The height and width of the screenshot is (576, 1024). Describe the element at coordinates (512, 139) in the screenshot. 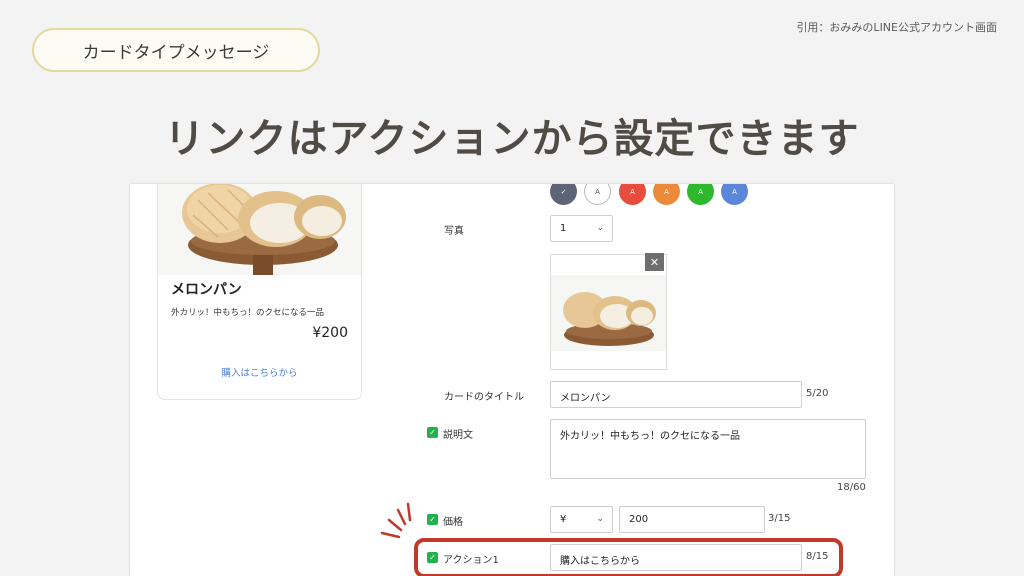

I see `page-headline: リンクはアクションから設定できます` at that location.